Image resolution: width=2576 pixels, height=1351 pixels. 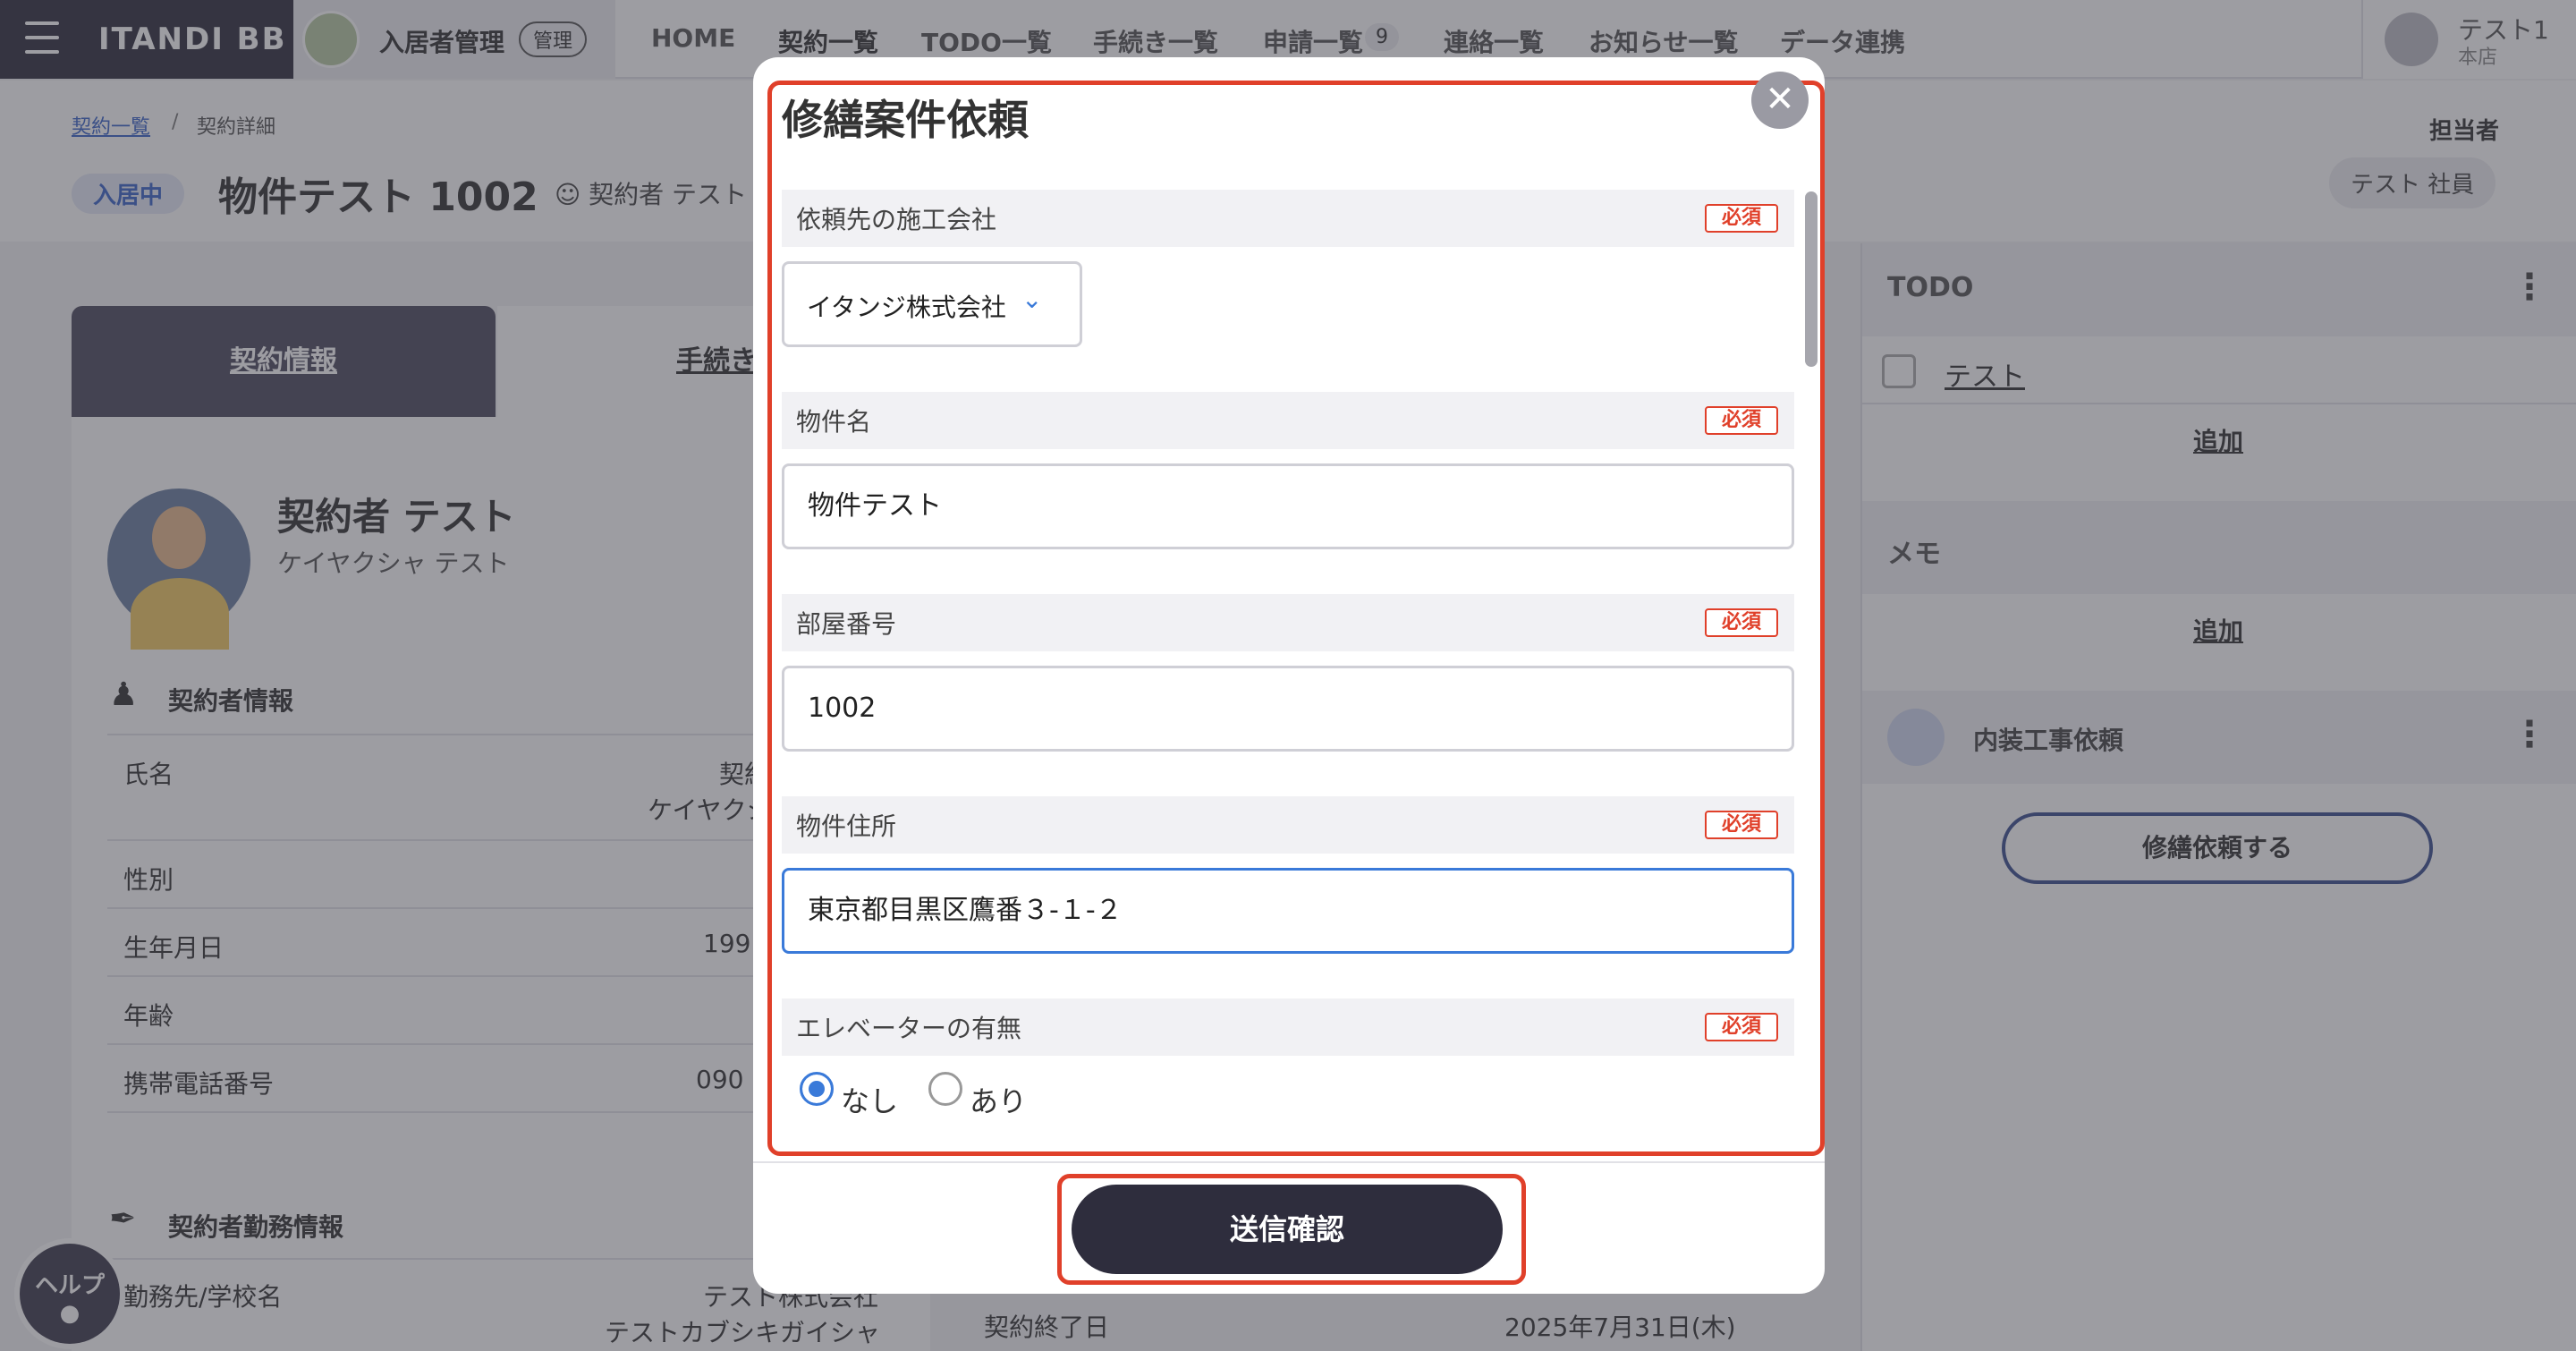 What do you see at coordinates (1289, 1162) in the screenshot?
I see `modal-footer-divider` at bounding box center [1289, 1162].